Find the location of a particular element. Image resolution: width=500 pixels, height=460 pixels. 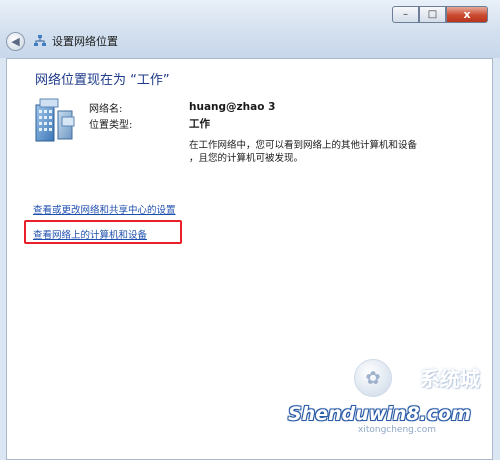

back-button: ◀ is located at coordinates (15, 41).